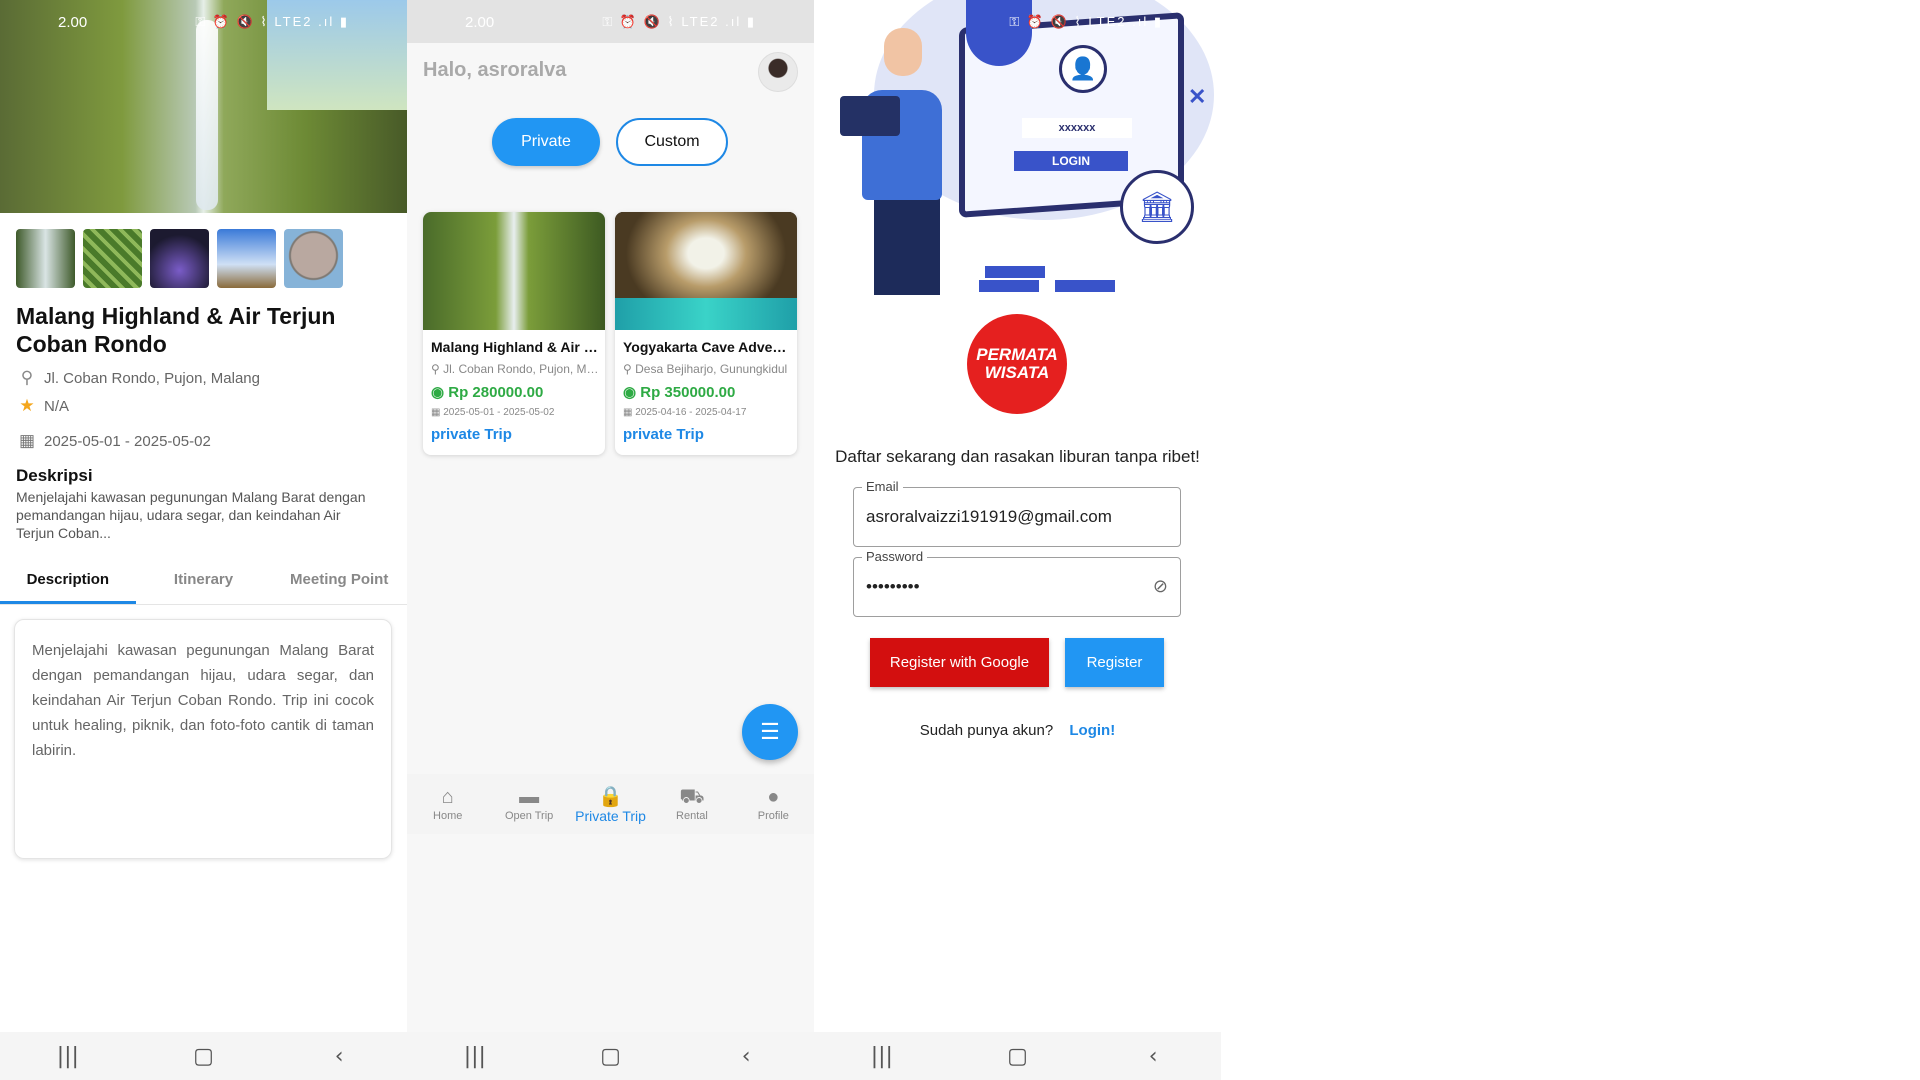 This screenshot has width=1920, height=1080. Describe the element at coordinates (515, 347) in the screenshot. I see `trip-name: Malang Highland & Air Terjun Coban Rondo` at that location.